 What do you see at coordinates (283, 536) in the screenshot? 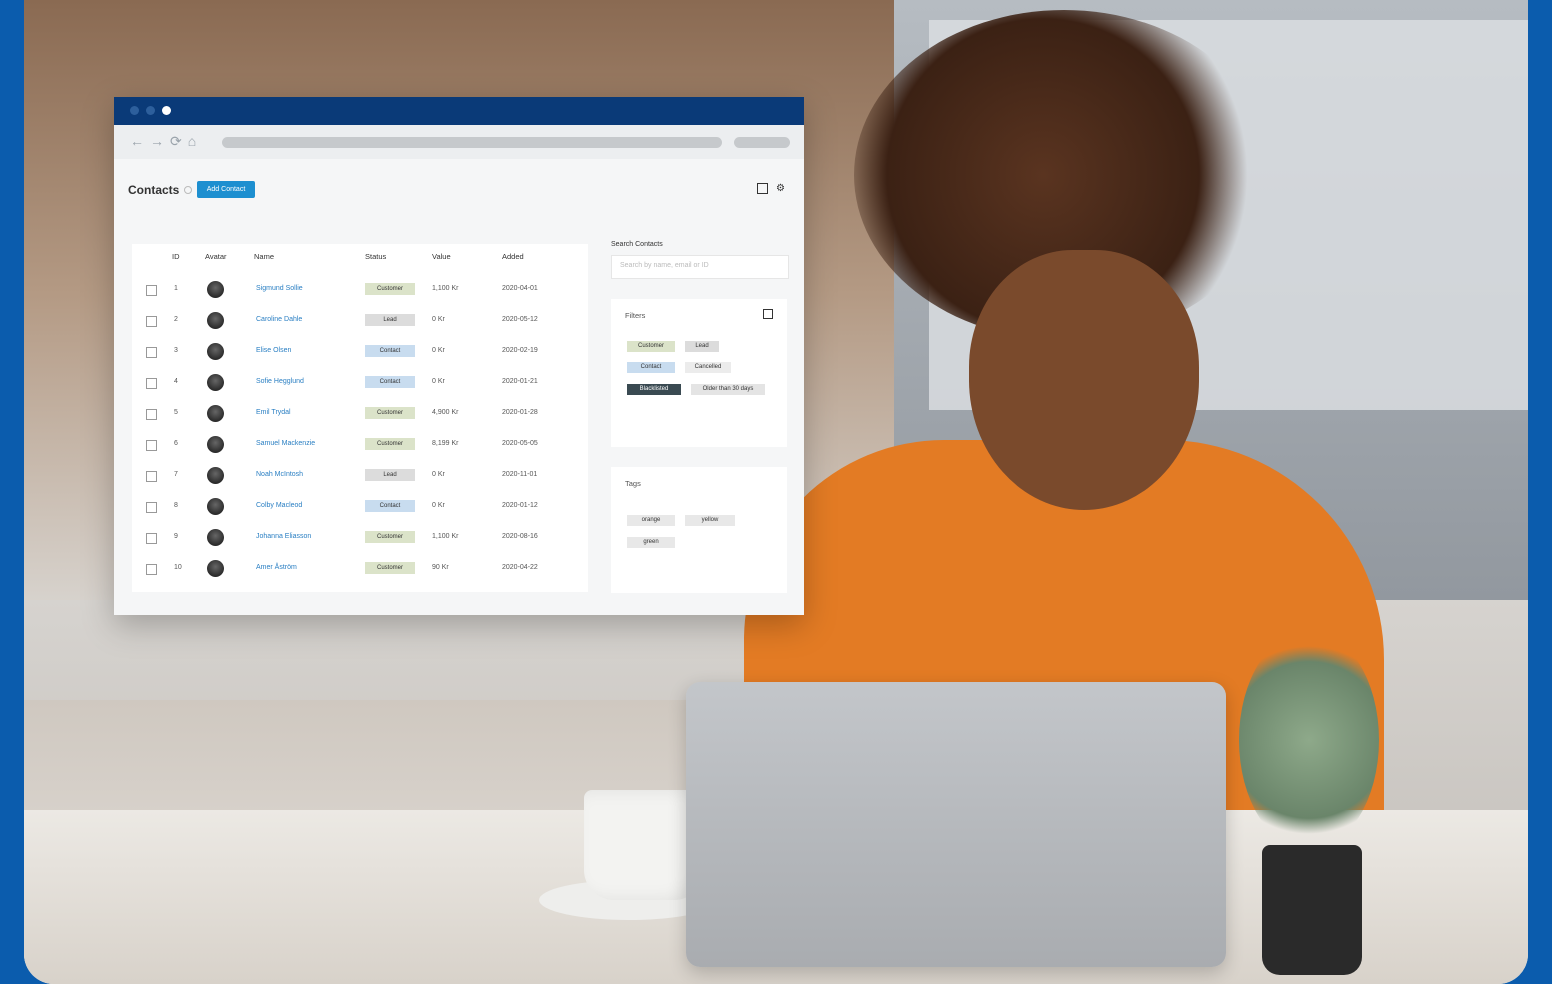
I see `contact-name-link: Johanna Eliasson` at bounding box center [283, 536].